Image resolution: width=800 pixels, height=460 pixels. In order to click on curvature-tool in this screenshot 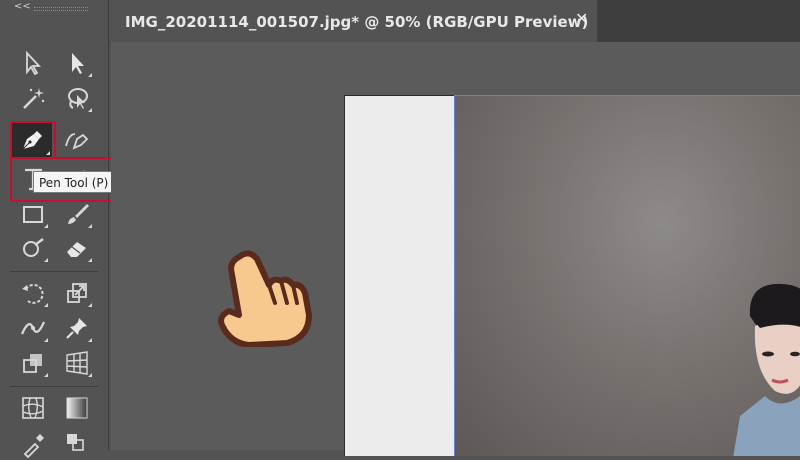, I will do `click(77, 140)`.